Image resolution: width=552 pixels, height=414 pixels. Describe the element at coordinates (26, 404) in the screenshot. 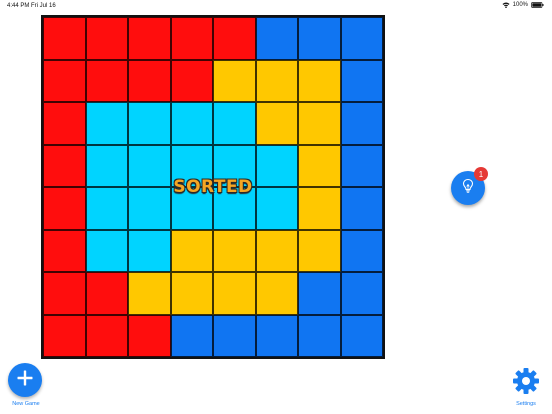

I see `new-game-label: New Game` at that location.